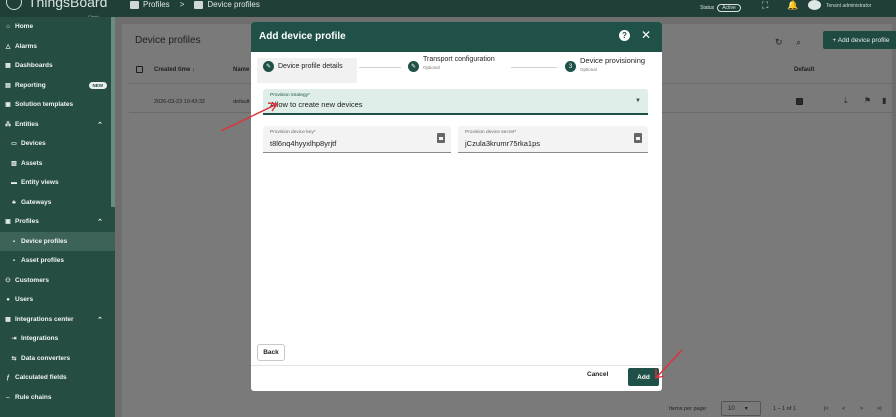  Describe the element at coordinates (57, 124) in the screenshot. I see `sidebar-item-entities: ⁂ Entities ⌃` at that location.